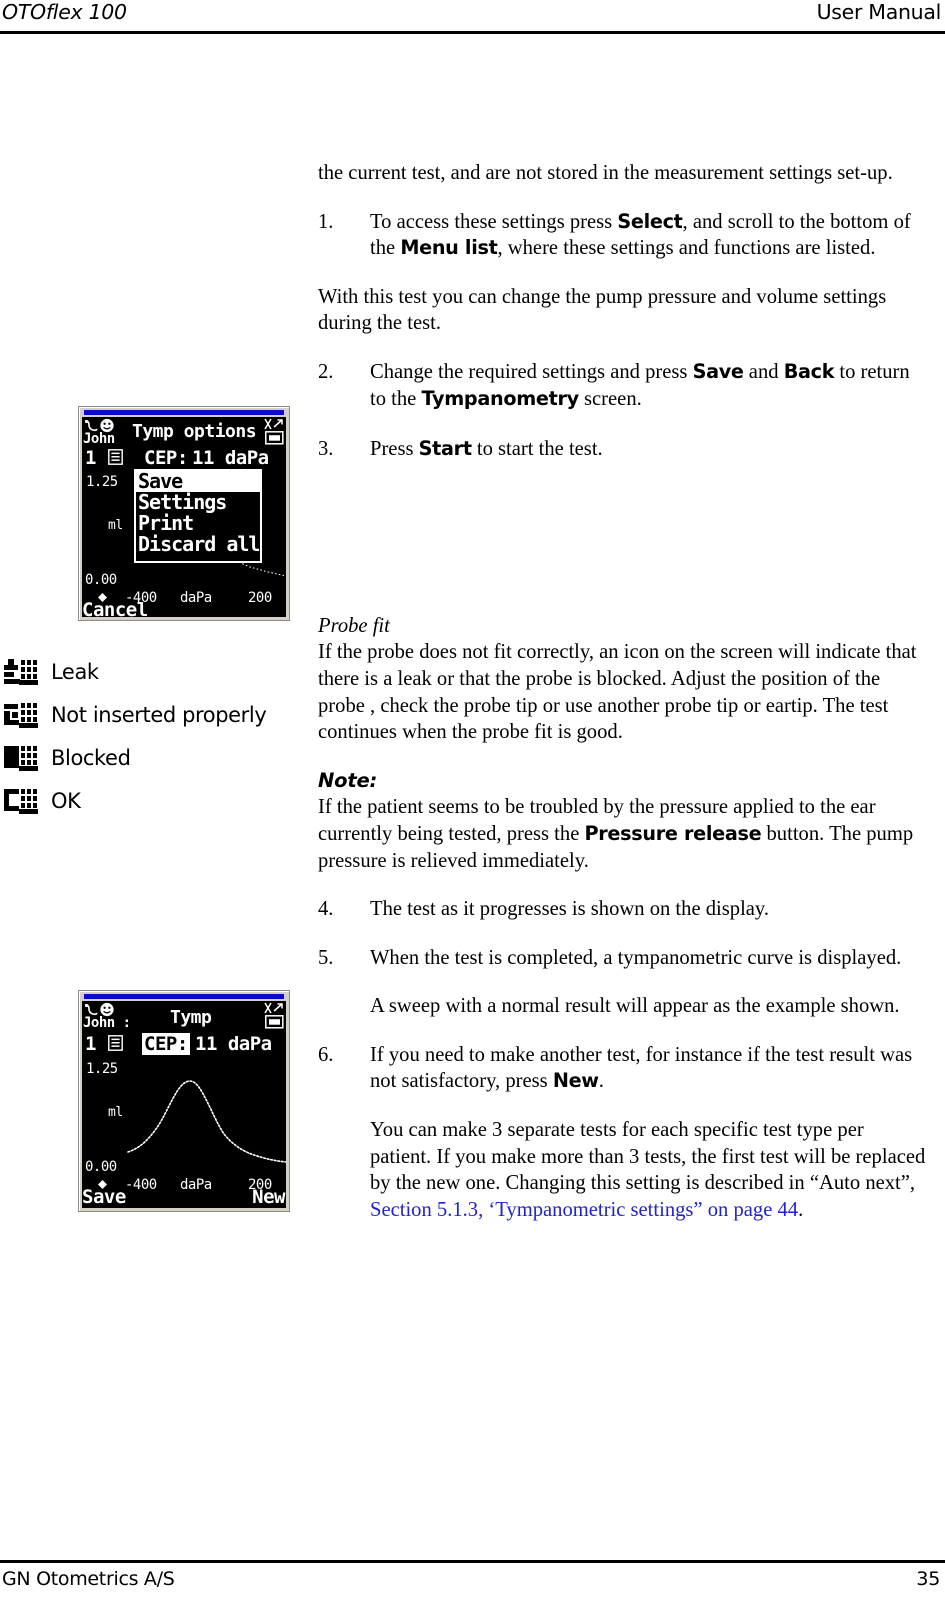 The image size is (945, 1598). I want to click on probe-not-inserted-icon, so click(21, 715).